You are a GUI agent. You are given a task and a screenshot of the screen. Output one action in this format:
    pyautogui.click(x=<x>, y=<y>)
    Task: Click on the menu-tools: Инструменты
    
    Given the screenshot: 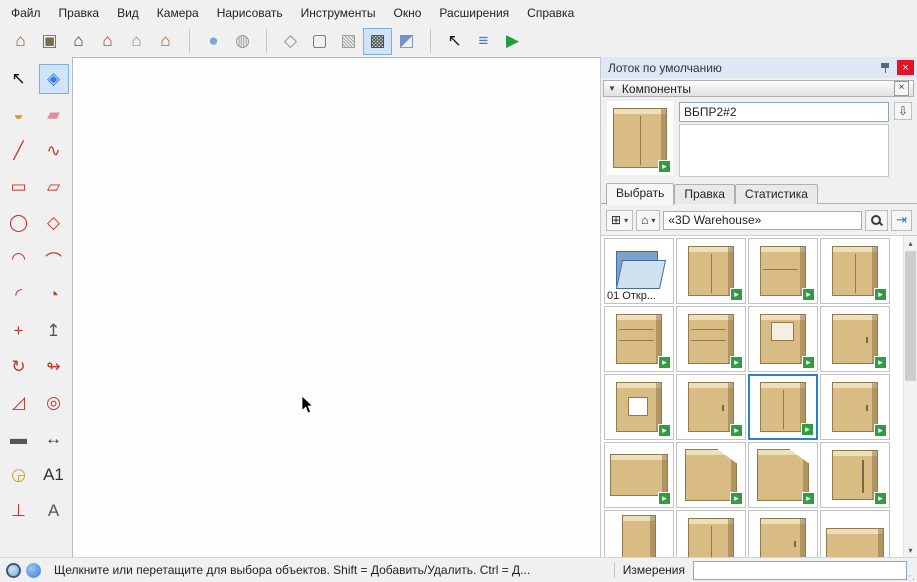 What is the action you would take?
    pyautogui.click(x=338, y=13)
    